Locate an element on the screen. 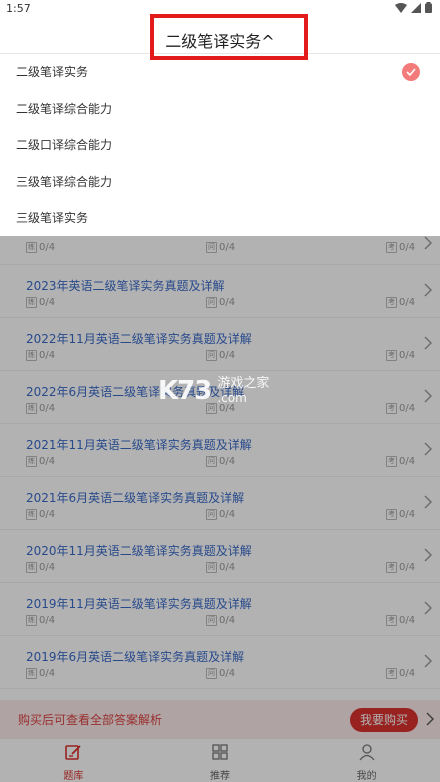 The image size is (440, 782). battery-icon is located at coordinates (428, 7).